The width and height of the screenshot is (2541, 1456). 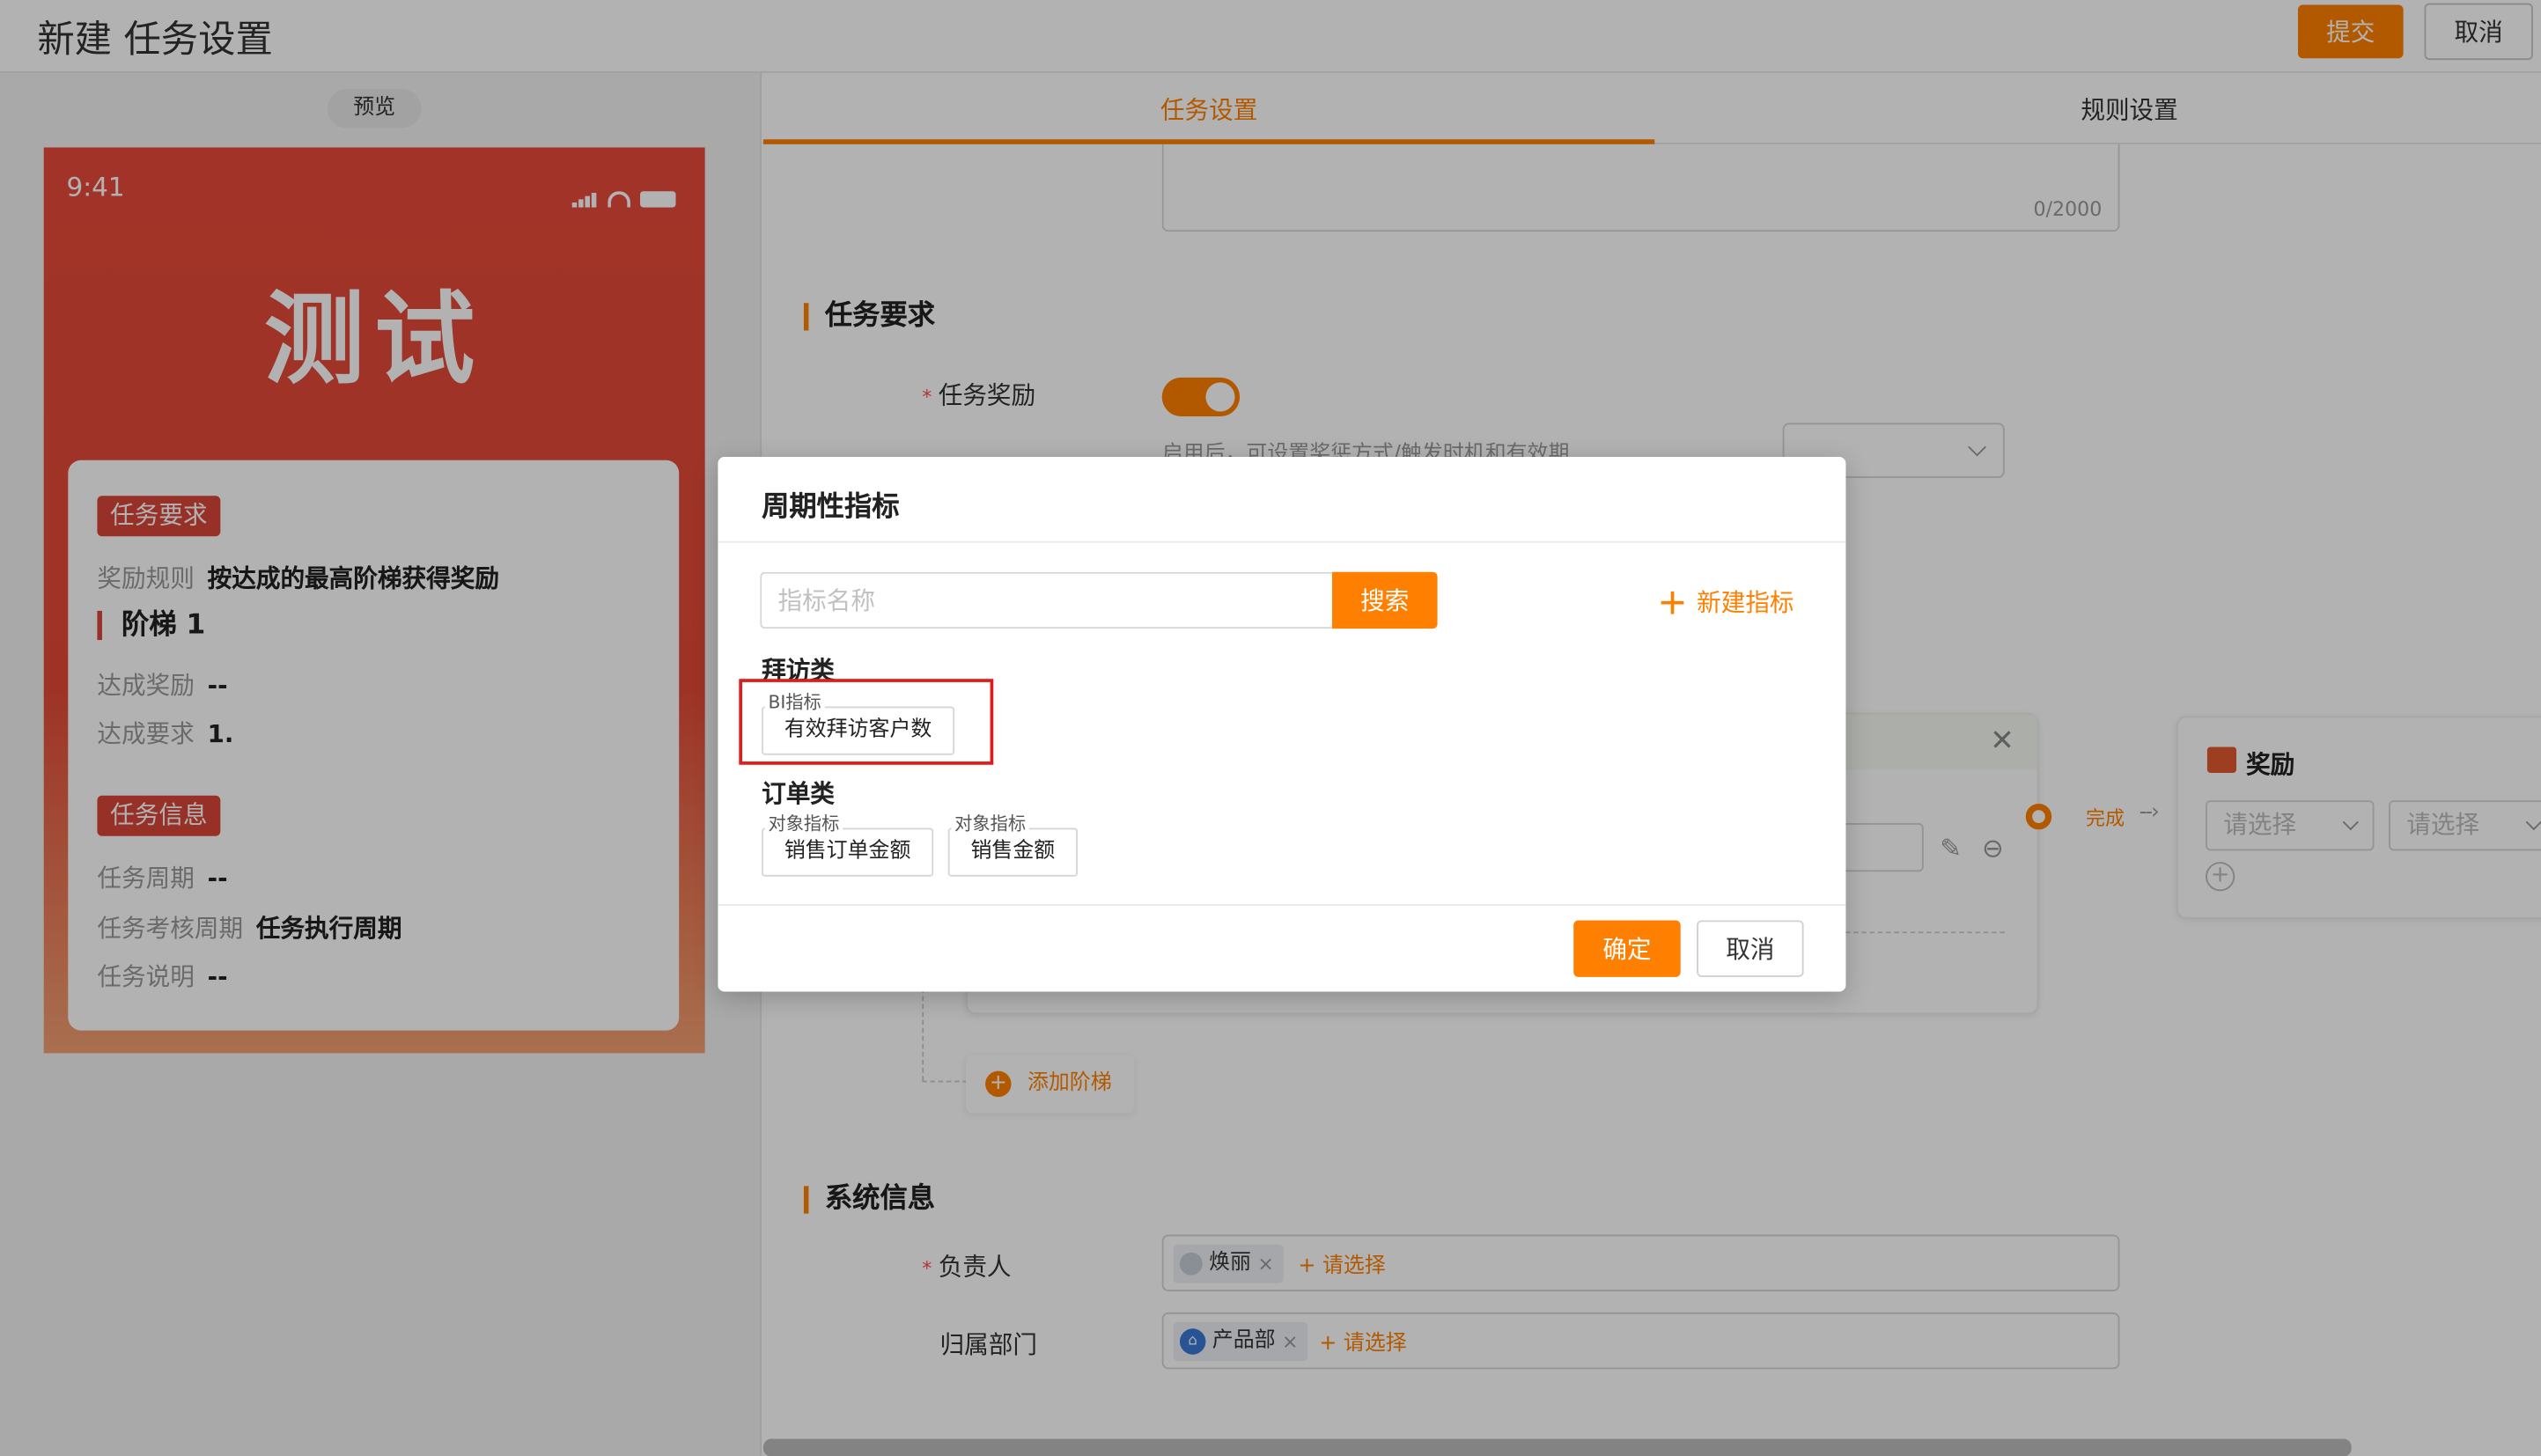 What do you see at coordinates (1384, 600) in the screenshot?
I see `search-button: 搜索` at bounding box center [1384, 600].